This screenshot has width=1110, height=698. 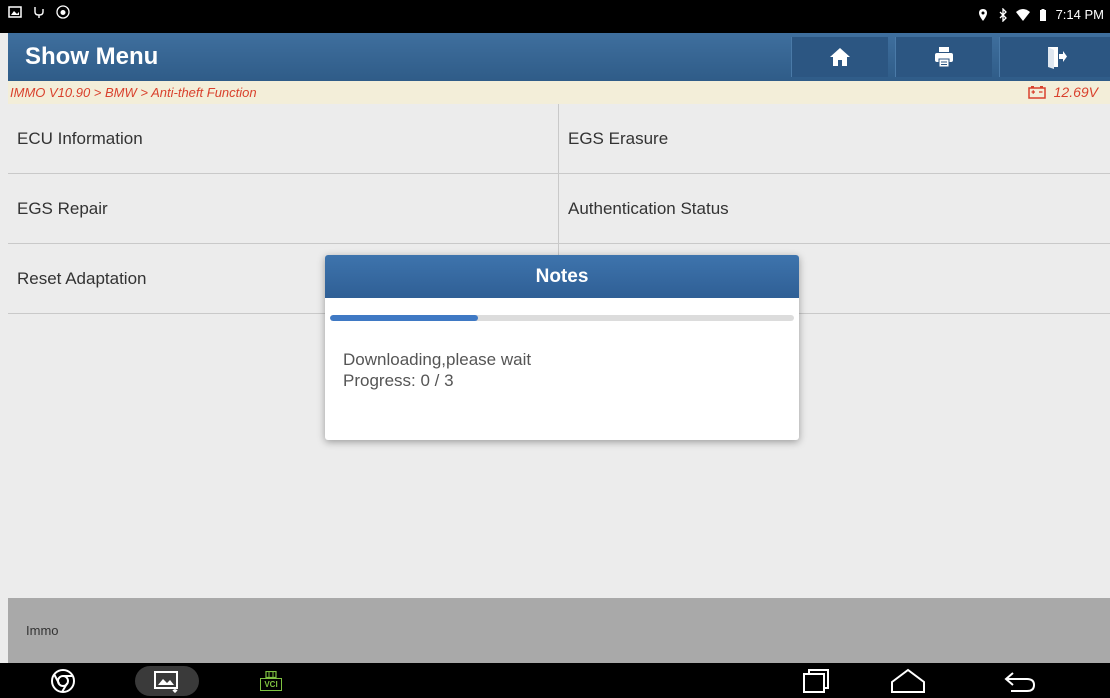 I want to click on dialog-progress-text: Progress: 0 / 3, so click(x=398, y=380).